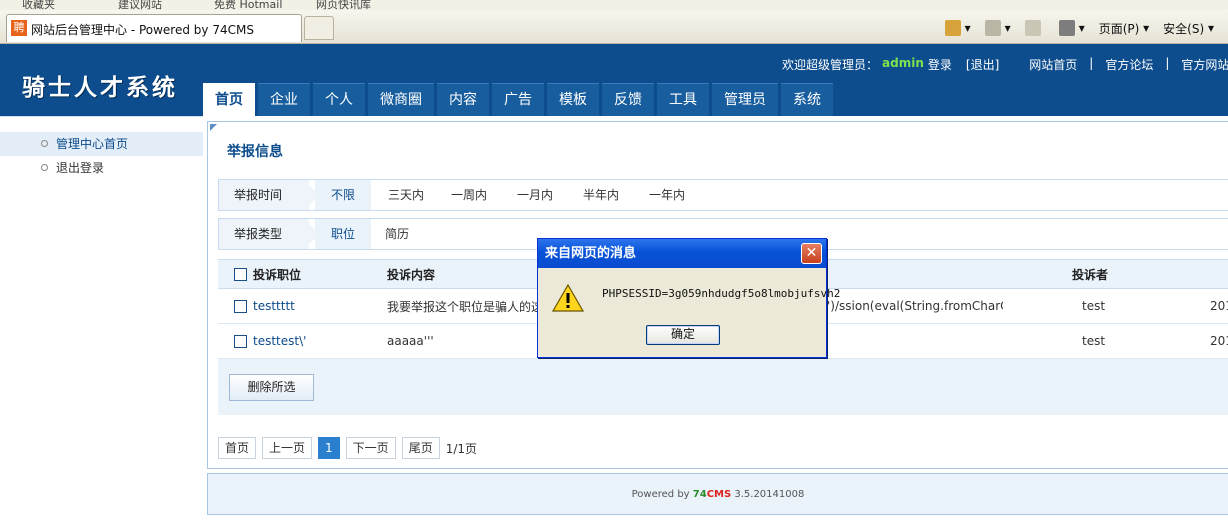  Describe the element at coordinates (329, 448) in the screenshot. I see `current-page: 1` at that location.